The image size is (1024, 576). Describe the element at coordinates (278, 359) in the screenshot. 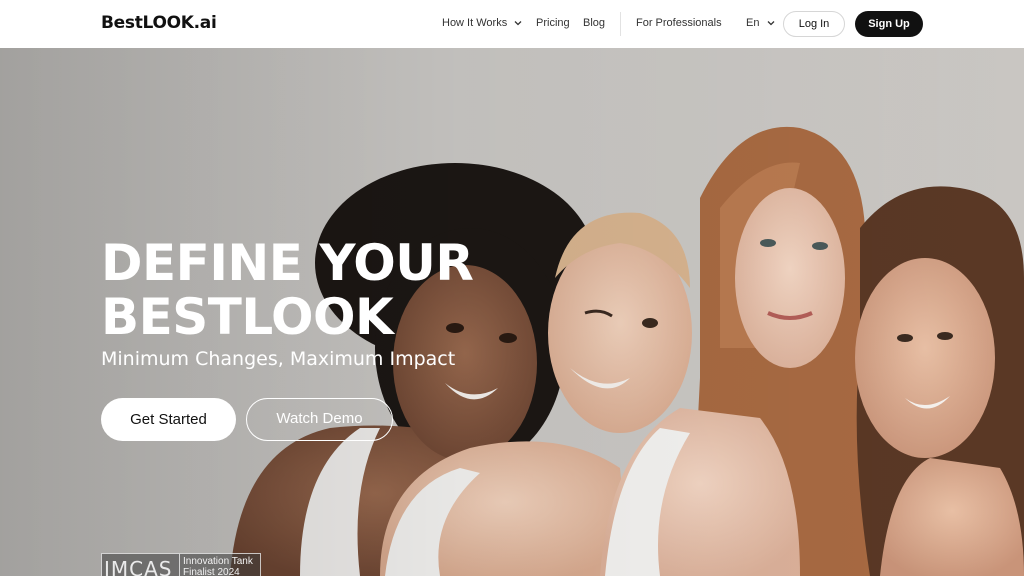

I see `hero-subtitle: Minimum Changes, Maximum Impact` at that location.